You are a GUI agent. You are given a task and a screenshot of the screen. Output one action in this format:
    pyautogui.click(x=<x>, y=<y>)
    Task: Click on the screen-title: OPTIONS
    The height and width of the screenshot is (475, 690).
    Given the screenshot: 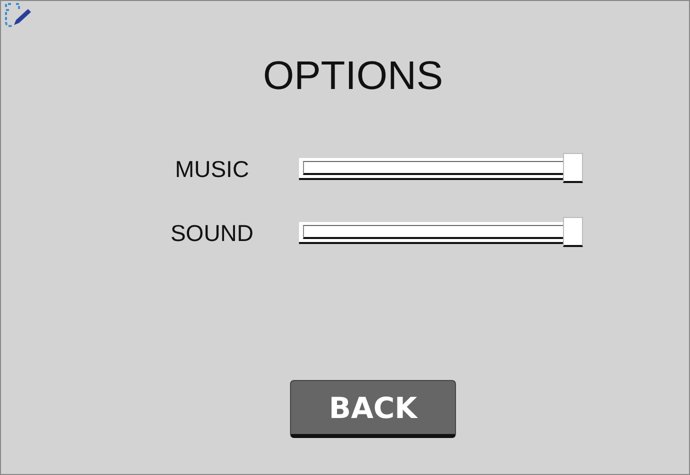 What is the action you would take?
    pyautogui.click(x=353, y=76)
    